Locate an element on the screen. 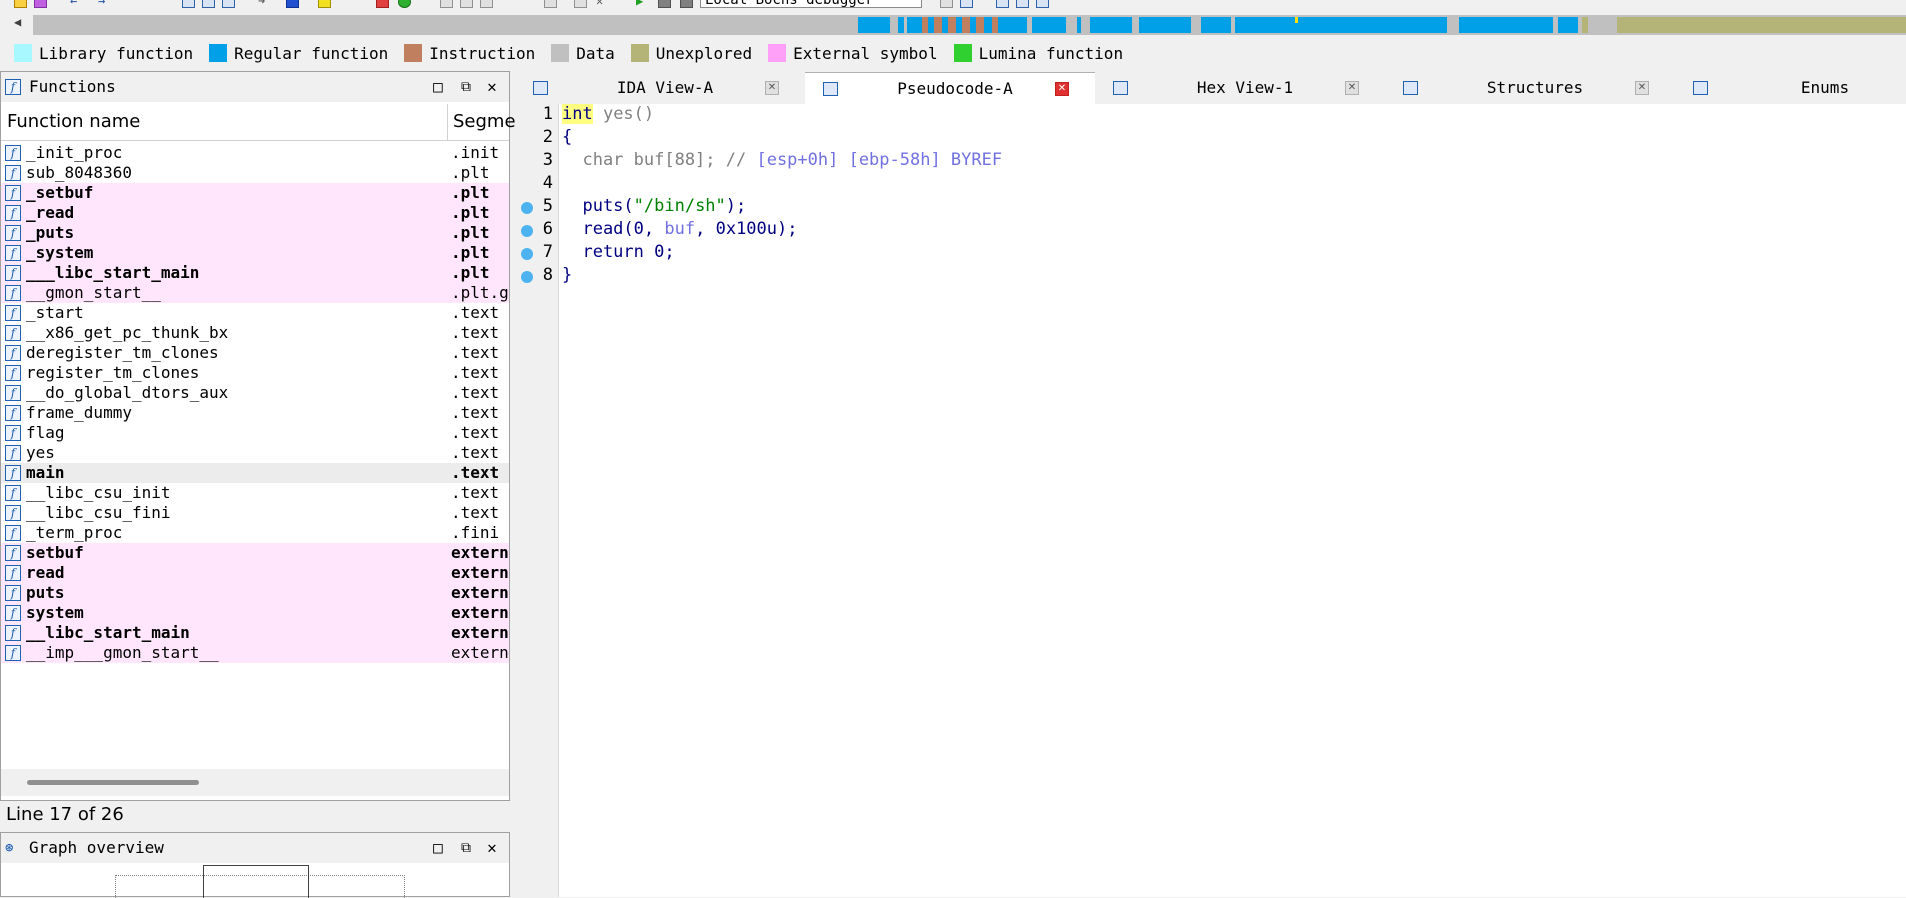  line-number: 4 is located at coordinates (547, 183).